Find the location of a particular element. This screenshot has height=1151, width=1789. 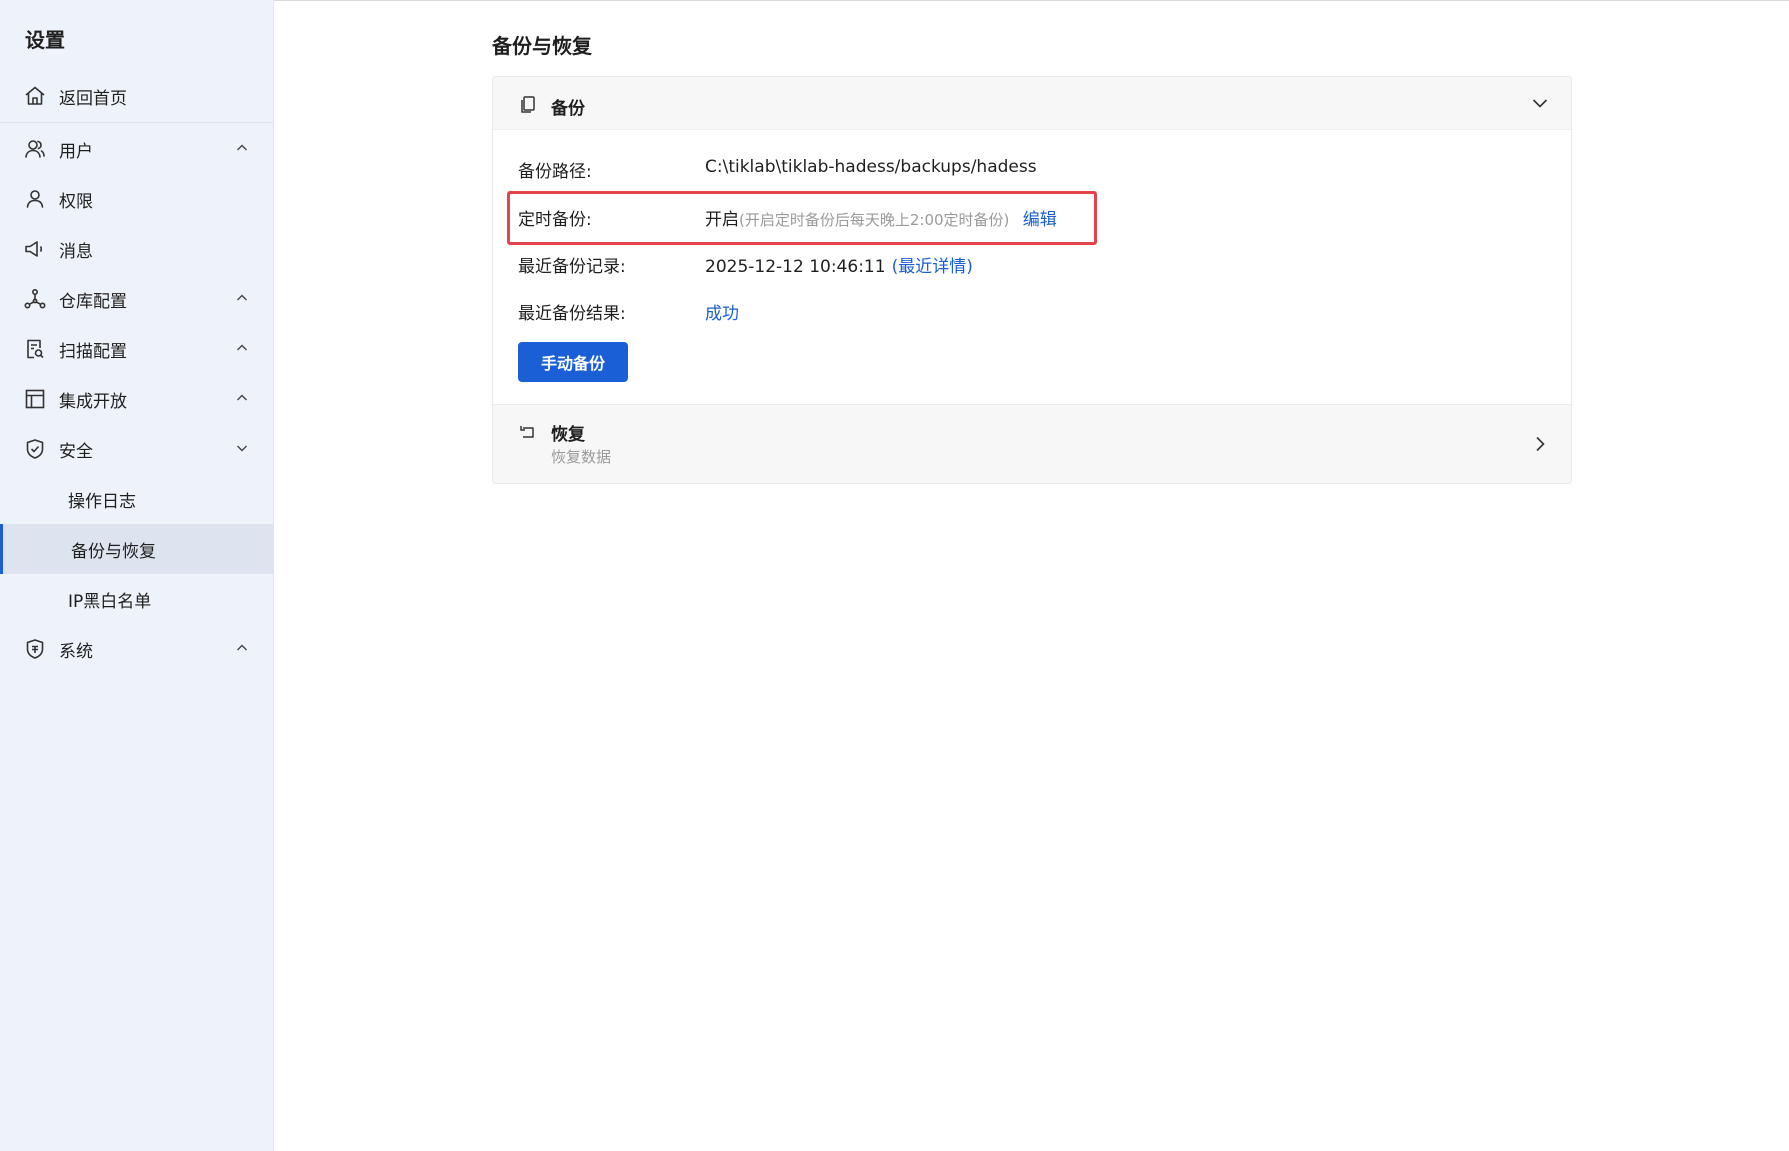

sidebar-item-label: 备份与恢复 is located at coordinates (113, 551).